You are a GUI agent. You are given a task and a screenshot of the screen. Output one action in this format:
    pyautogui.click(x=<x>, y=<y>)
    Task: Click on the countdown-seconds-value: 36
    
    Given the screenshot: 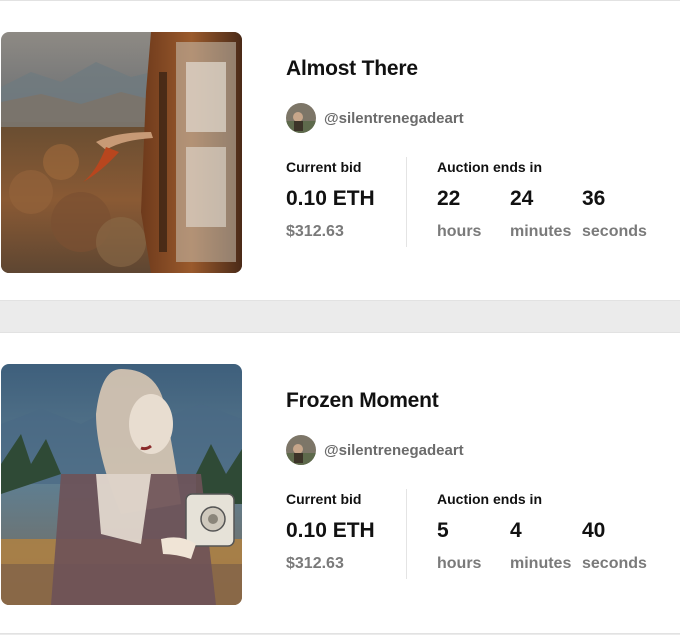 What is the action you would take?
    pyautogui.click(x=594, y=198)
    